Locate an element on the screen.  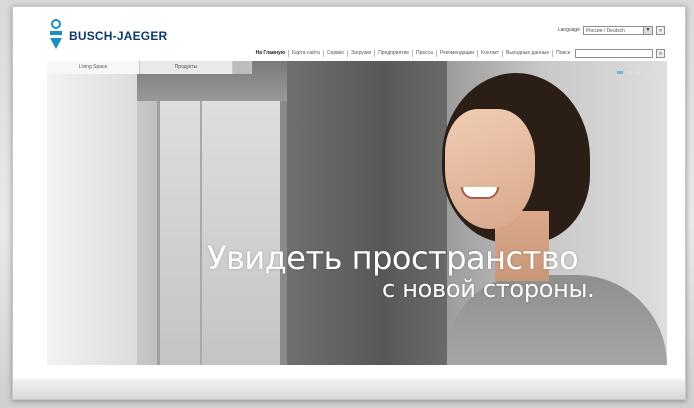
nav-item-contact: Контакт is located at coordinates (491, 53).